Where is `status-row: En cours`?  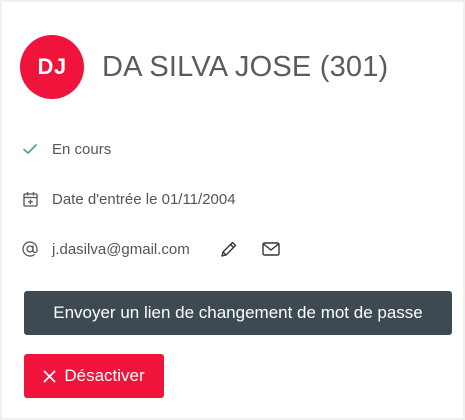
status-row: En cours is located at coordinates (65, 149).